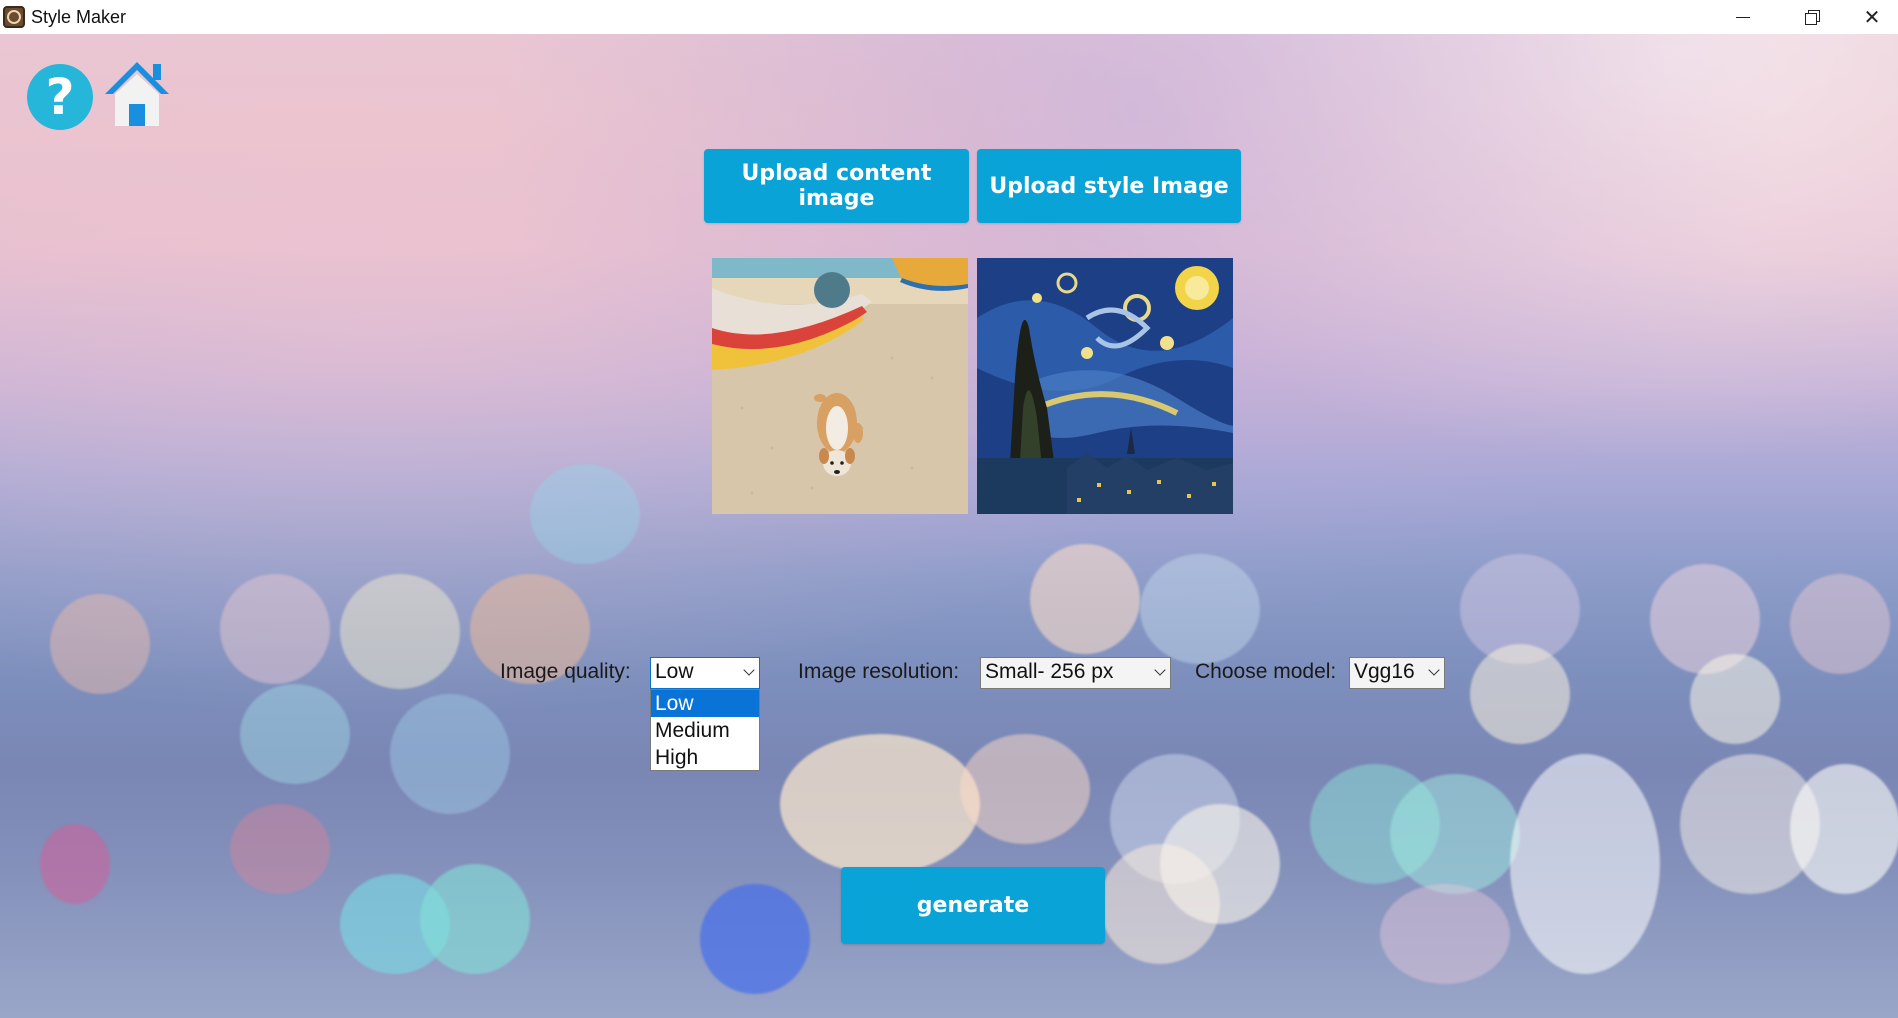 The image size is (1898, 1018). Describe the element at coordinates (879, 671) in the screenshot. I see `image-resolution-label: Image resolution:` at that location.